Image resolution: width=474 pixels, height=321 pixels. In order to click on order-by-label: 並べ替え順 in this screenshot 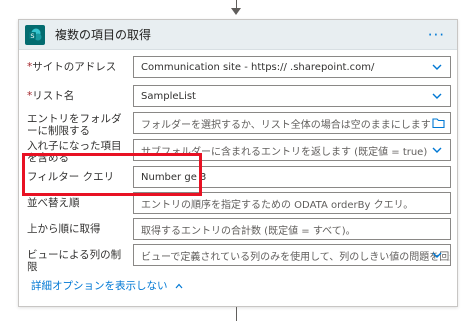, I will do `click(53, 203)`.